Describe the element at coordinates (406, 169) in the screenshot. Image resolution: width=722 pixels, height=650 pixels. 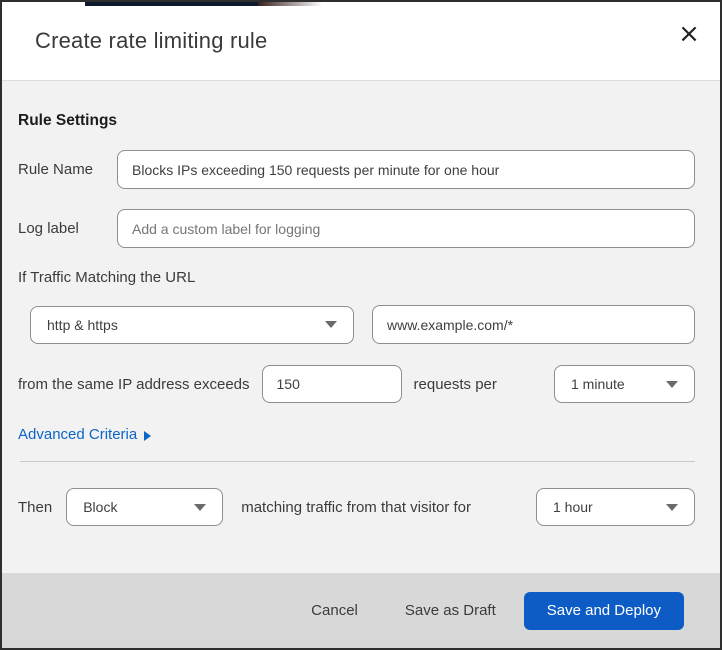
I see `rule-name-input` at that location.